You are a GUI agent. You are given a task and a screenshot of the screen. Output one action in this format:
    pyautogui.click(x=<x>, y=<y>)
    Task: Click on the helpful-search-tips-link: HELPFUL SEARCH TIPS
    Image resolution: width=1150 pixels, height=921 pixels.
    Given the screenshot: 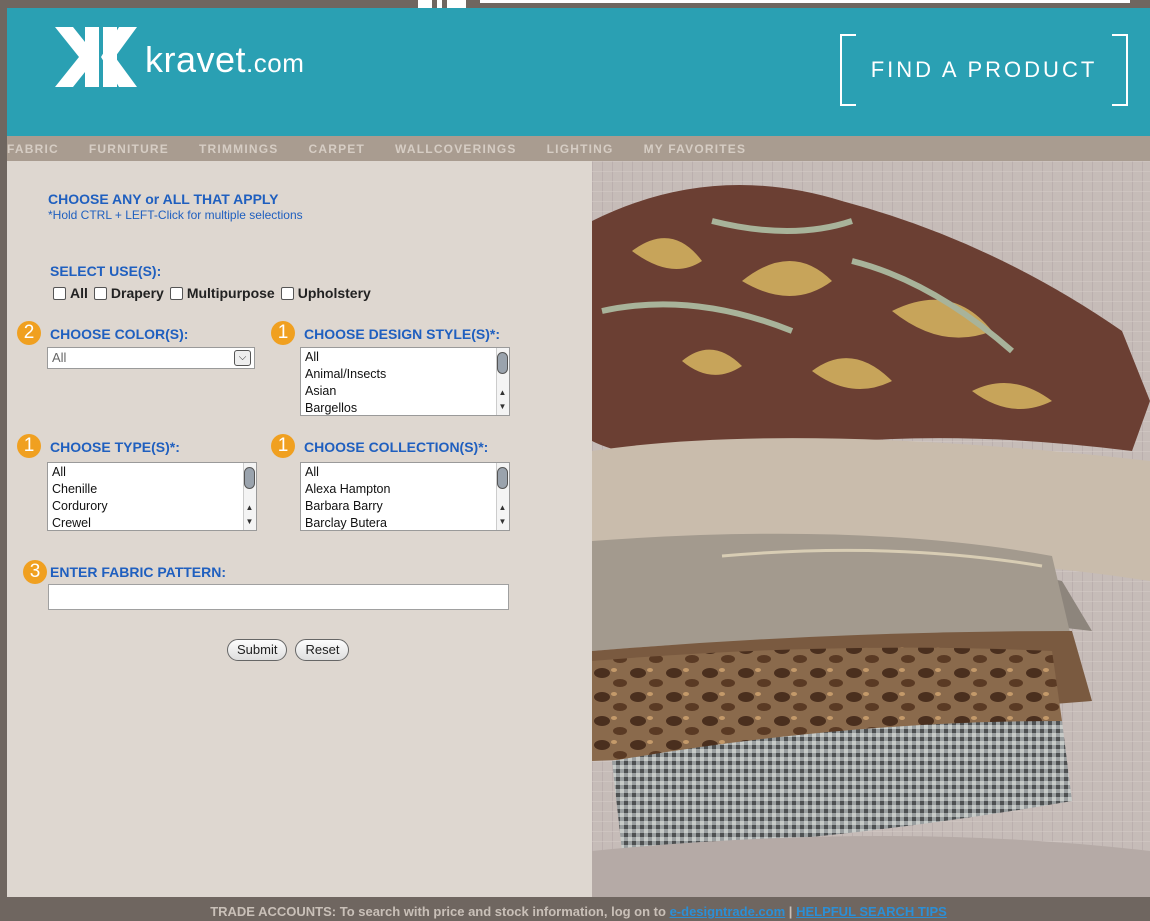 What is the action you would take?
    pyautogui.click(x=871, y=911)
    